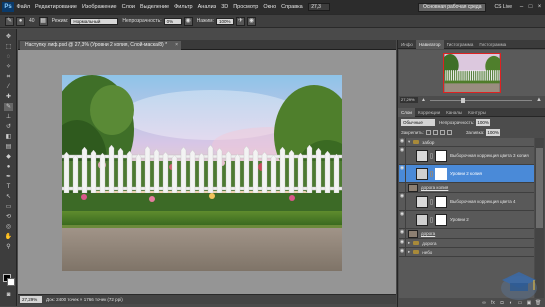  What do you see at coordinates (452, 7) in the screenshot?
I see `workspace-button: Основная рабочая среда` at bounding box center [452, 7].